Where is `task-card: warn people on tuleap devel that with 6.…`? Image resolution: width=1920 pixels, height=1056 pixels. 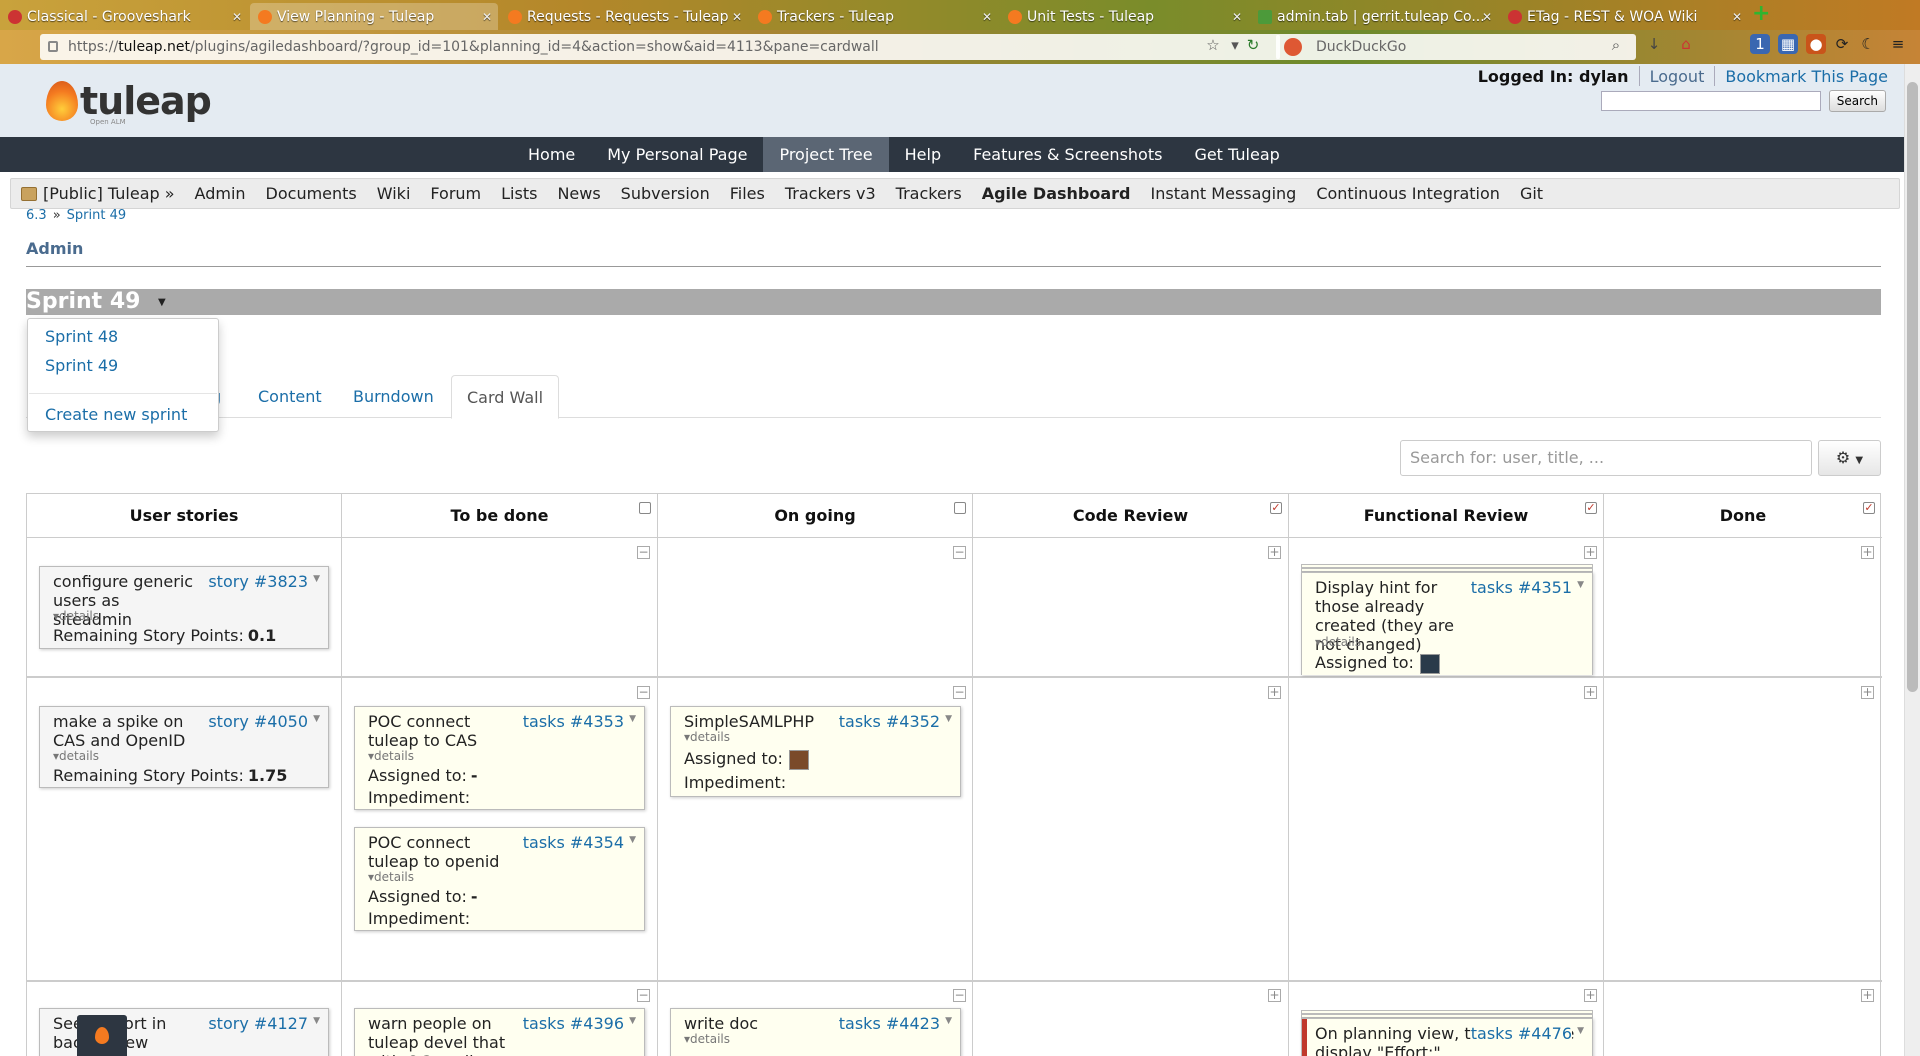 task-card: warn people on tuleap devel that with 6.… is located at coordinates (499, 1032).